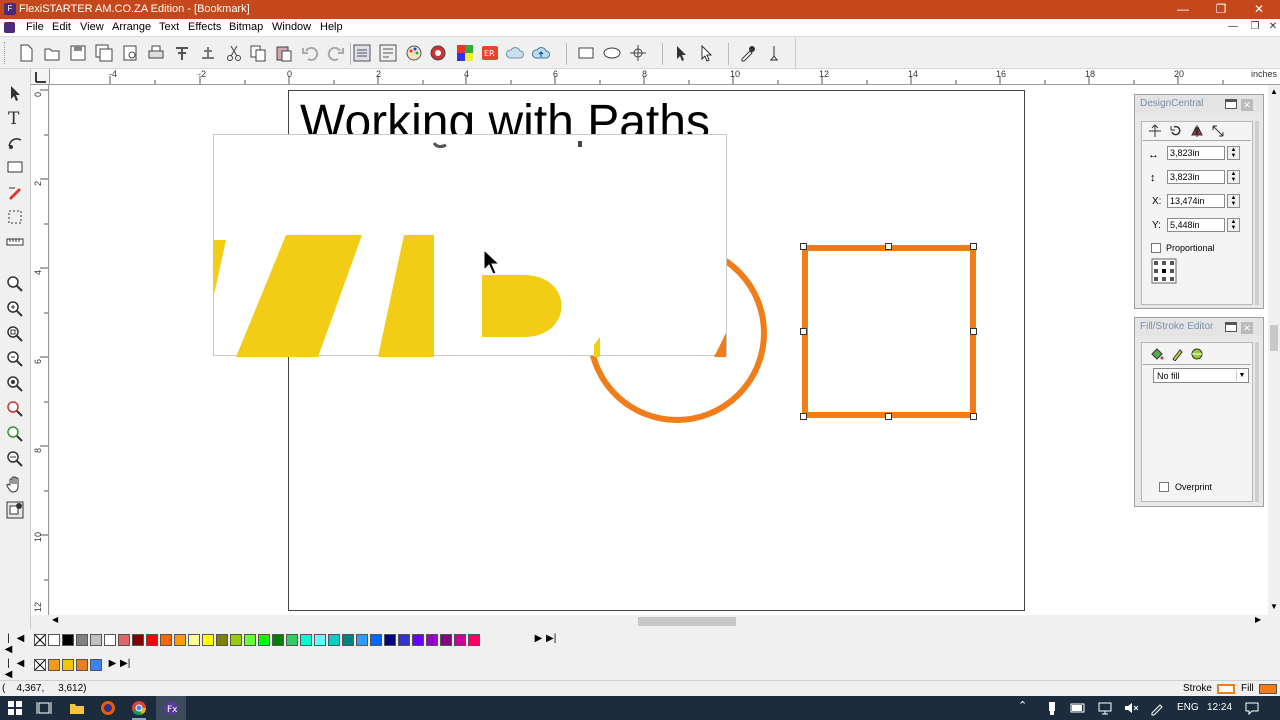 This screenshot has height=720, width=1280. I want to click on menu-edit: Edit, so click(61, 27).